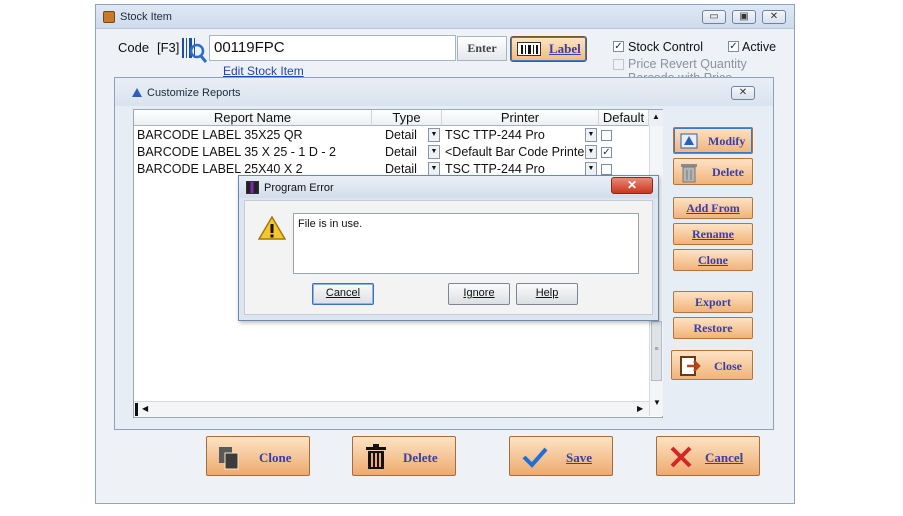 The height and width of the screenshot is (516, 903). What do you see at coordinates (714, 17) in the screenshot?
I see `minimize-button: ▭` at bounding box center [714, 17].